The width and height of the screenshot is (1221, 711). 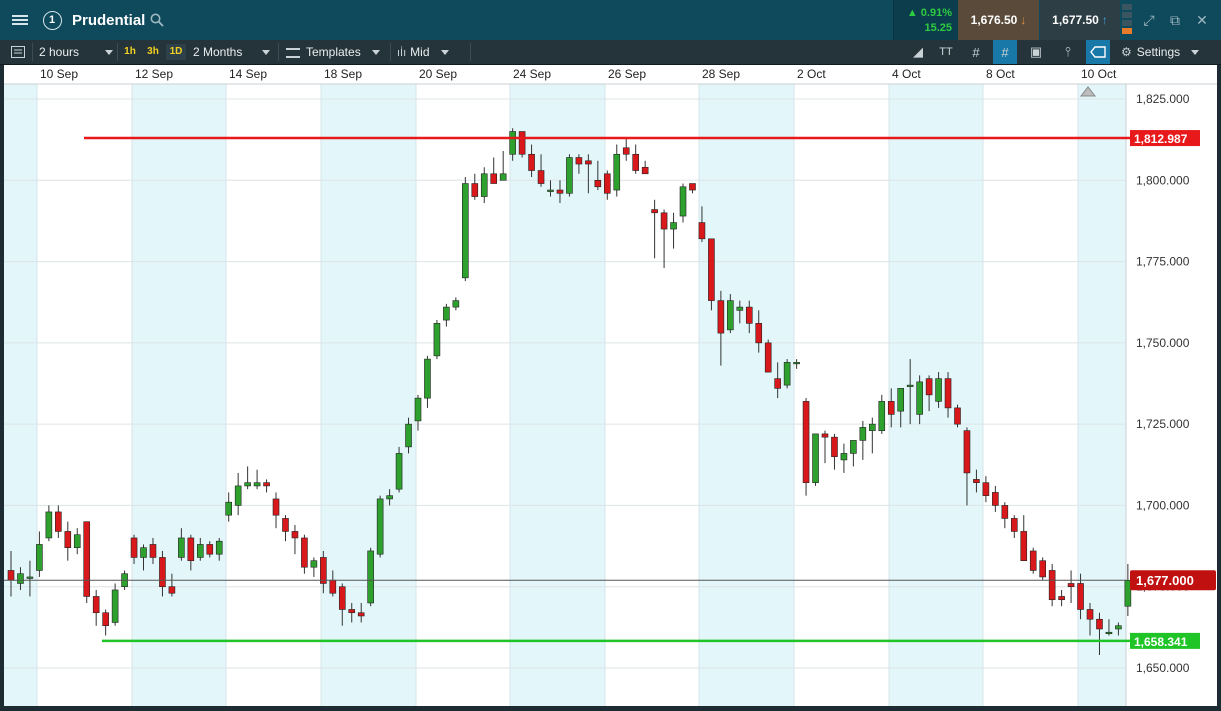 What do you see at coordinates (130, 52) in the screenshot?
I see `interval-1h-button: 1h` at bounding box center [130, 52].